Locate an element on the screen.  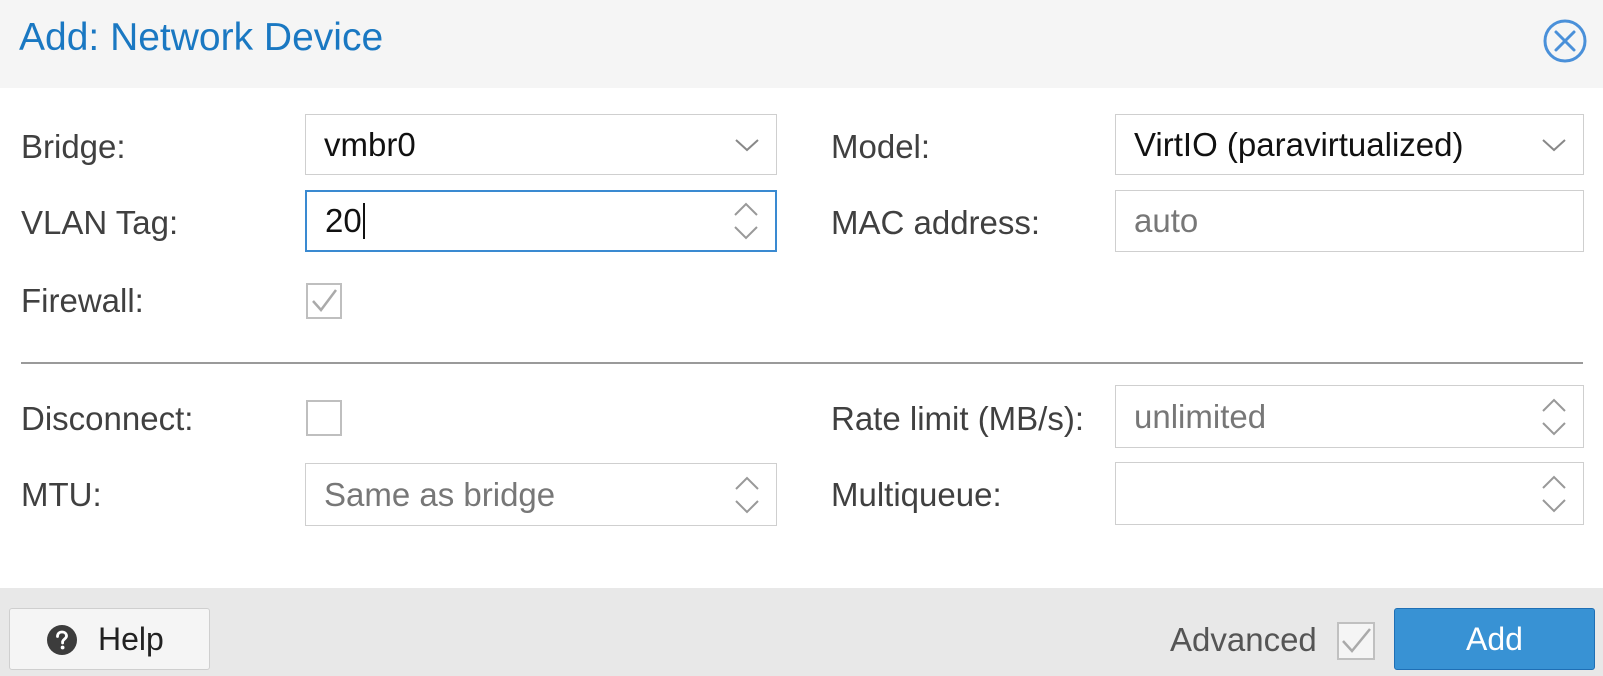
bridge-label: Bridge: is located at coordinates (73, 146).